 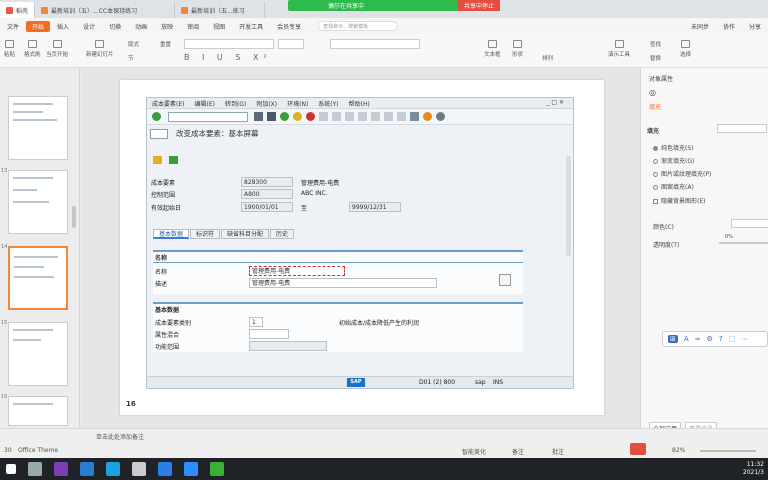 I want to click on menu-design: 设计, so click(x=89, y=26).